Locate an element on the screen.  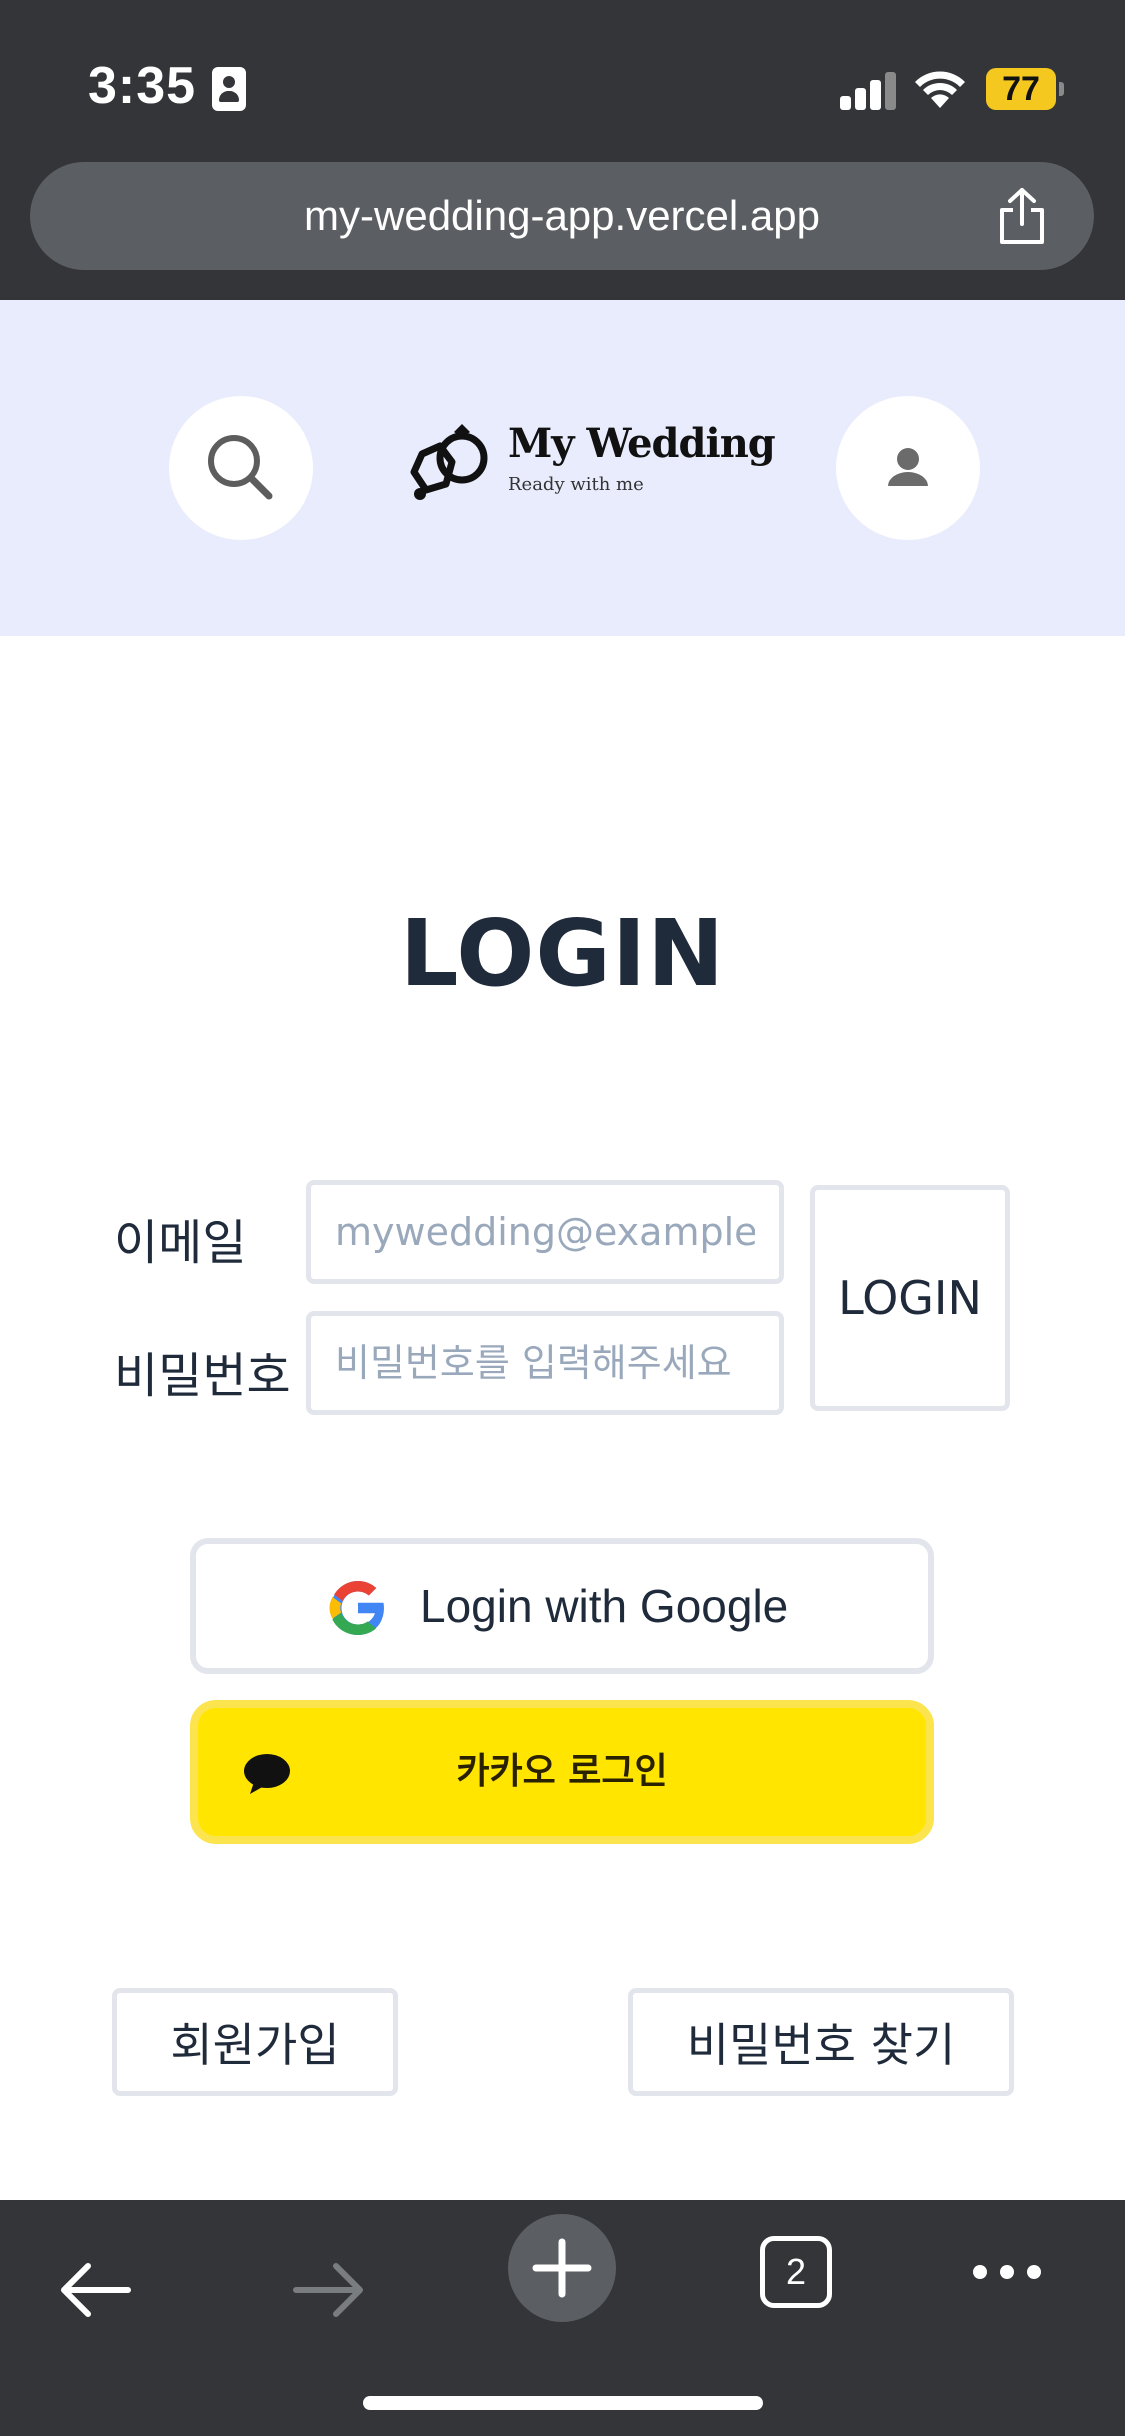
logo-subtitle: Ready with me is located at coordinates (576, 484).